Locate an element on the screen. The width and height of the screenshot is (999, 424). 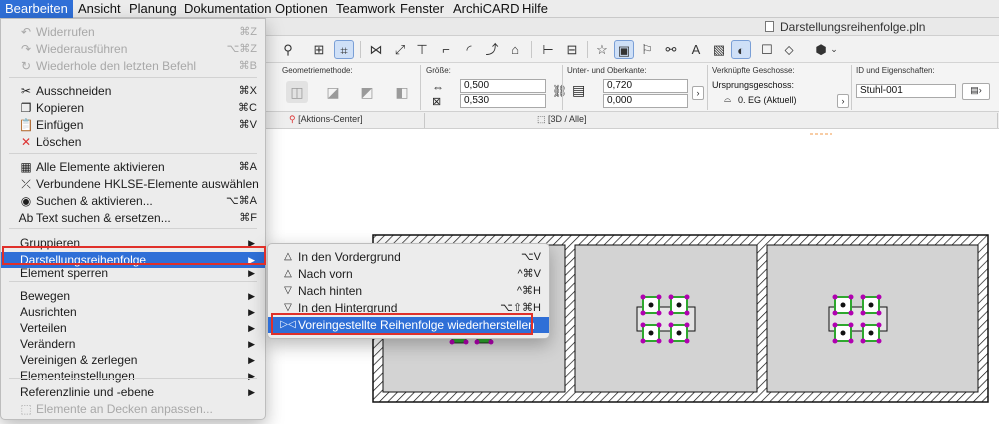
submenu-item-in-den-vordergrund: △ In den Vordergrund ⌥V is located at coordinates (408, 257).